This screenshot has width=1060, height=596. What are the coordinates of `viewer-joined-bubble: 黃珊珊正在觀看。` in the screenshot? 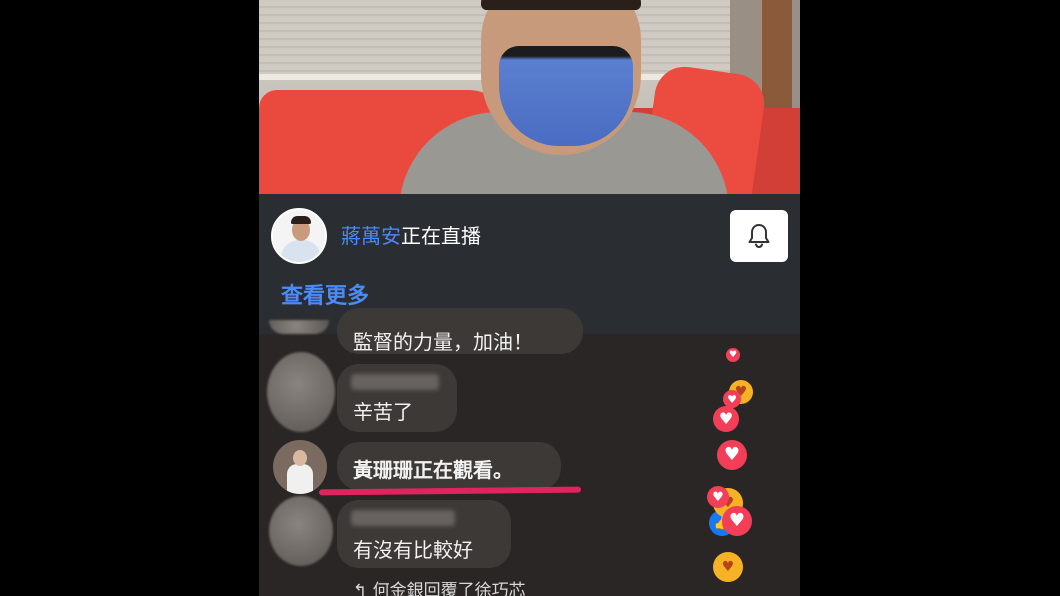 It's located at (449, 466).